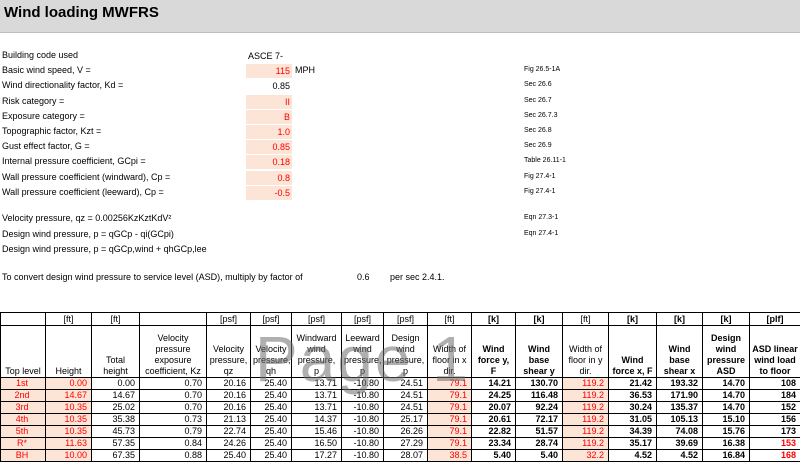 This screenshot has height=475, width=800. What do you see at coordinates (493, 455) in the screenshot?
I see `table-cell: 5.40` at bounding box center [493, 455].